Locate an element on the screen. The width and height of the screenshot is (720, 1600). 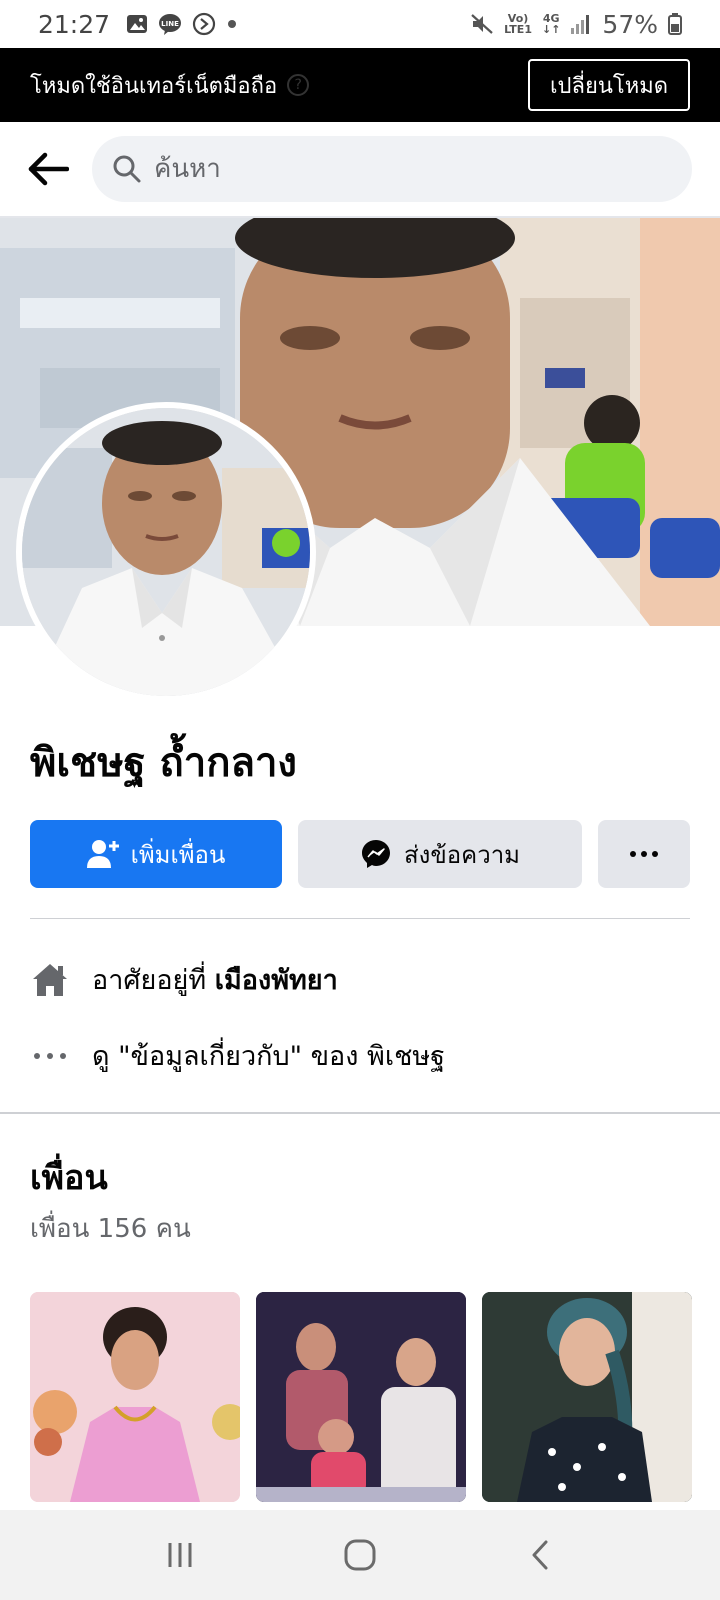
more-options-button is located at coordinates (644, 854).